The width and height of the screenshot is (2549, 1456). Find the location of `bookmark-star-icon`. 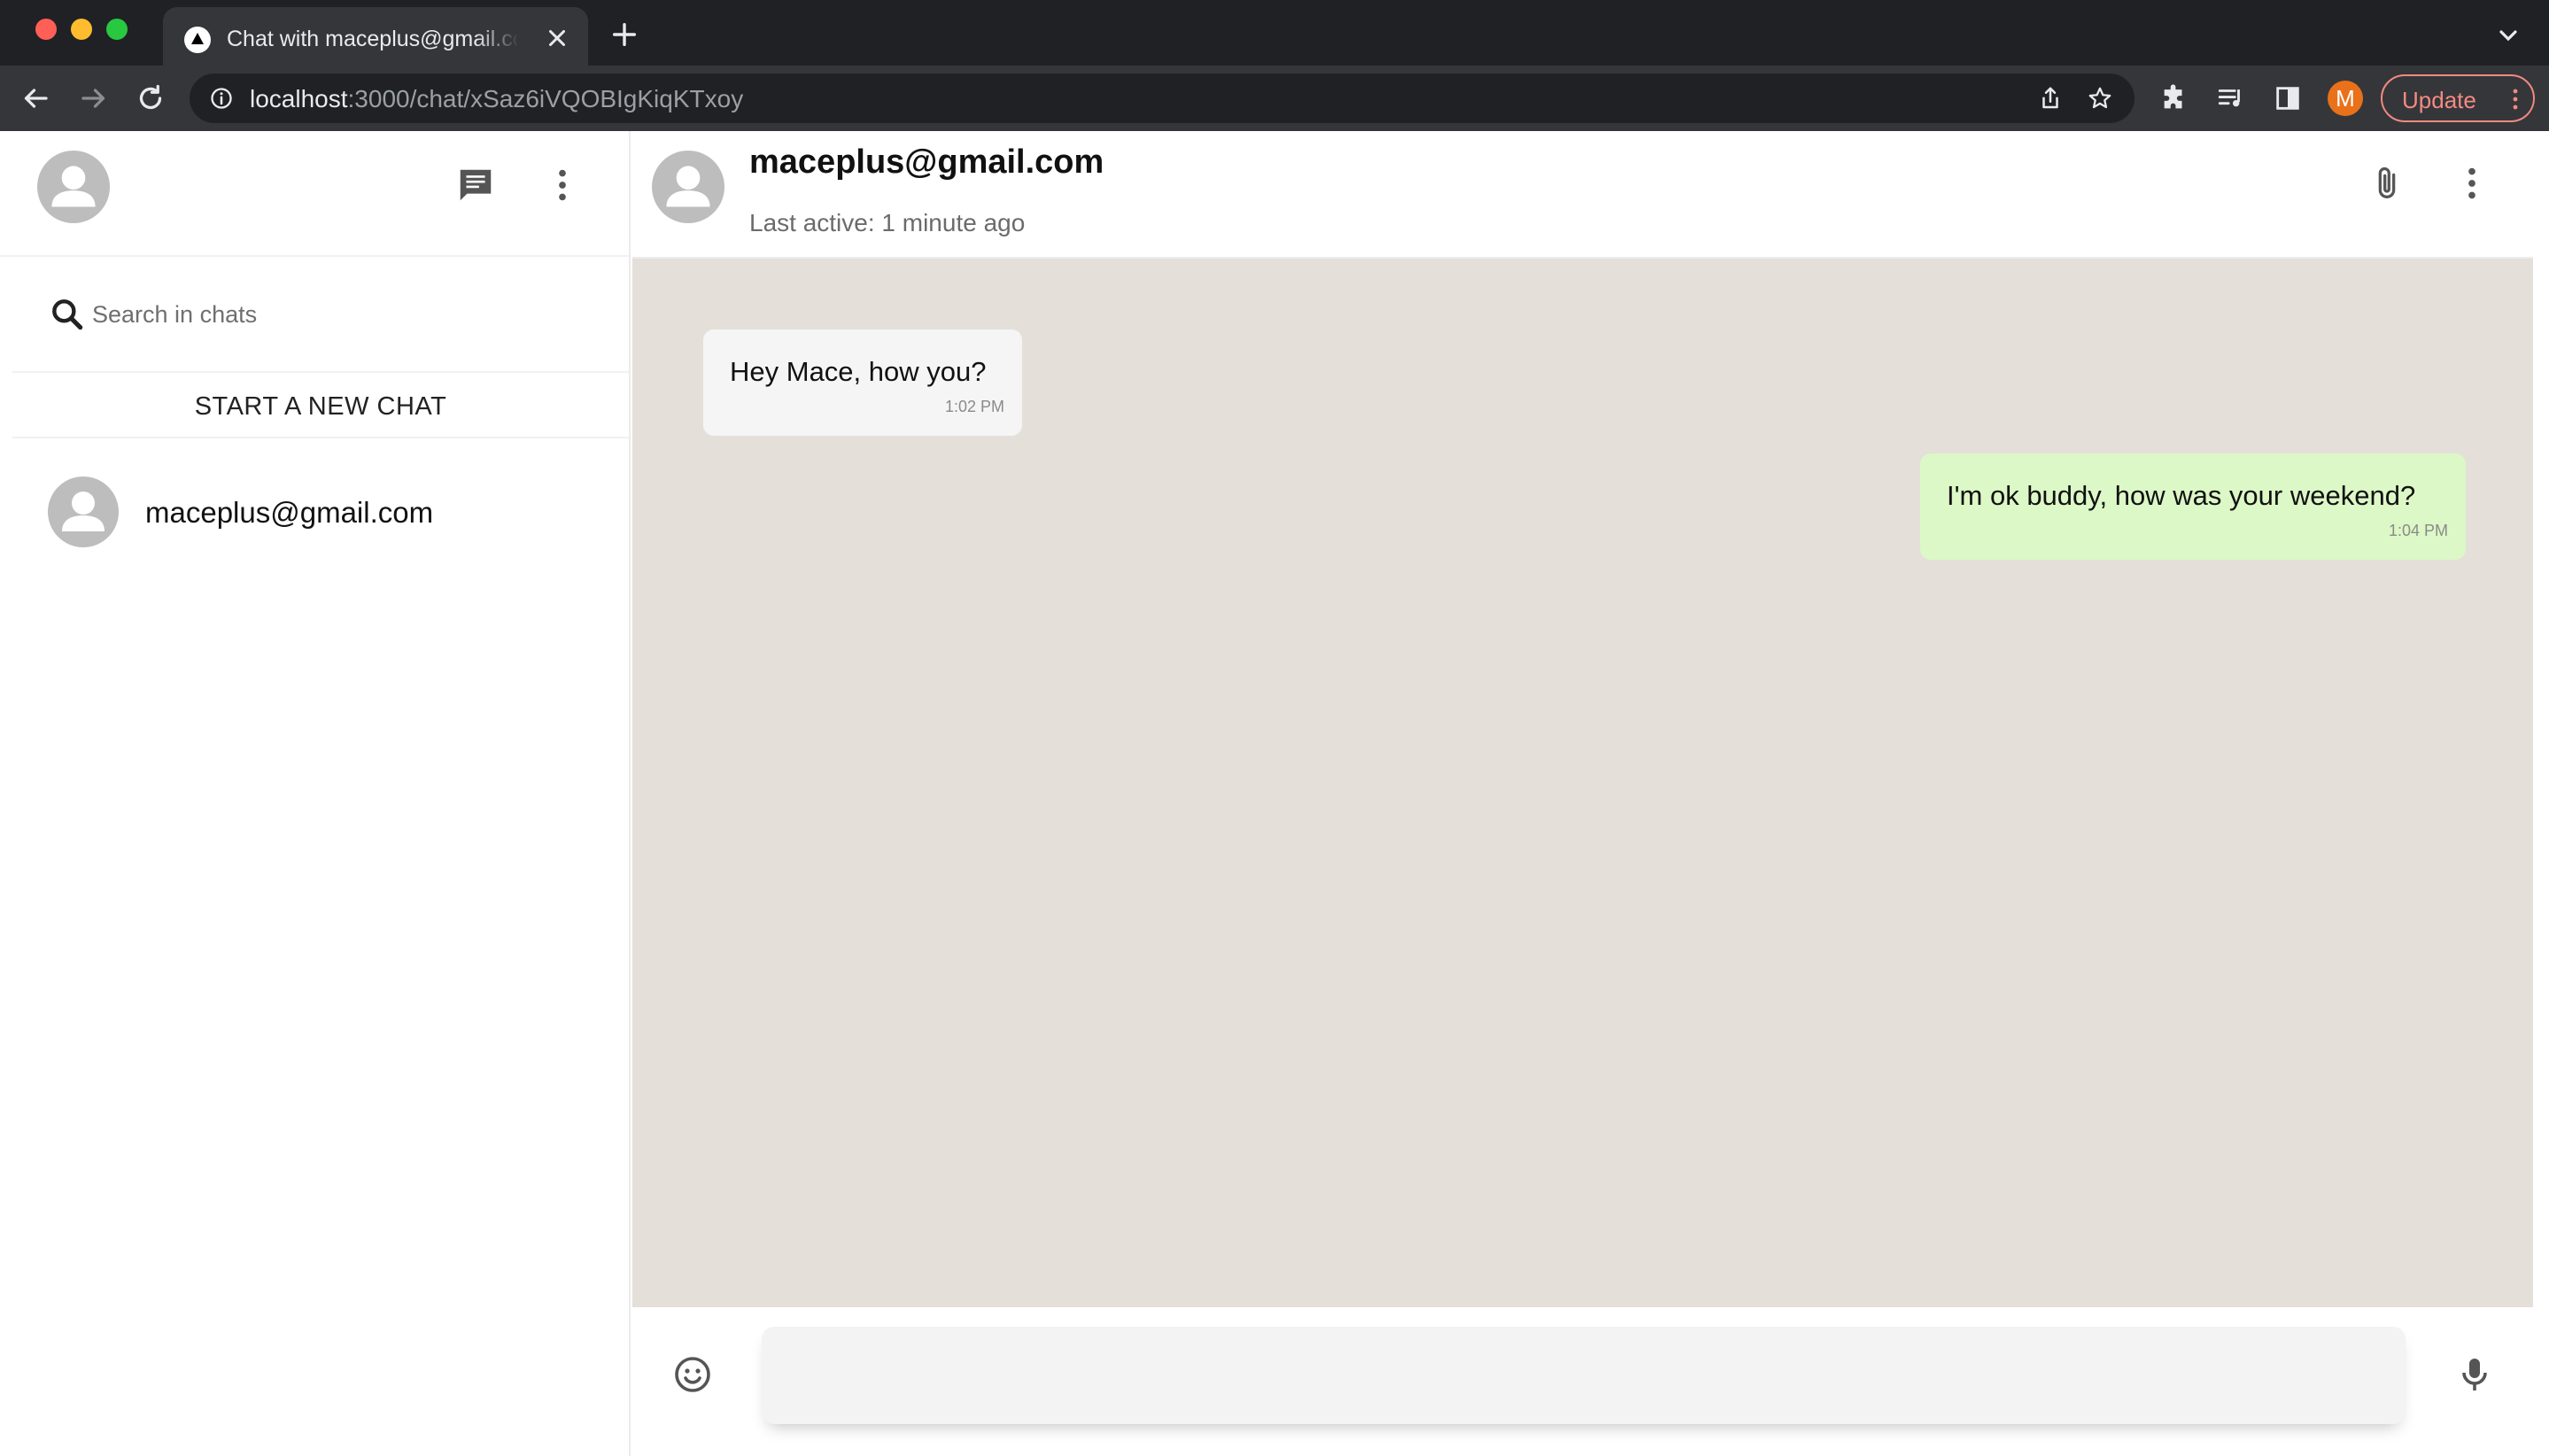

bookmark-star-icon is located at coordinates (2100, 99).